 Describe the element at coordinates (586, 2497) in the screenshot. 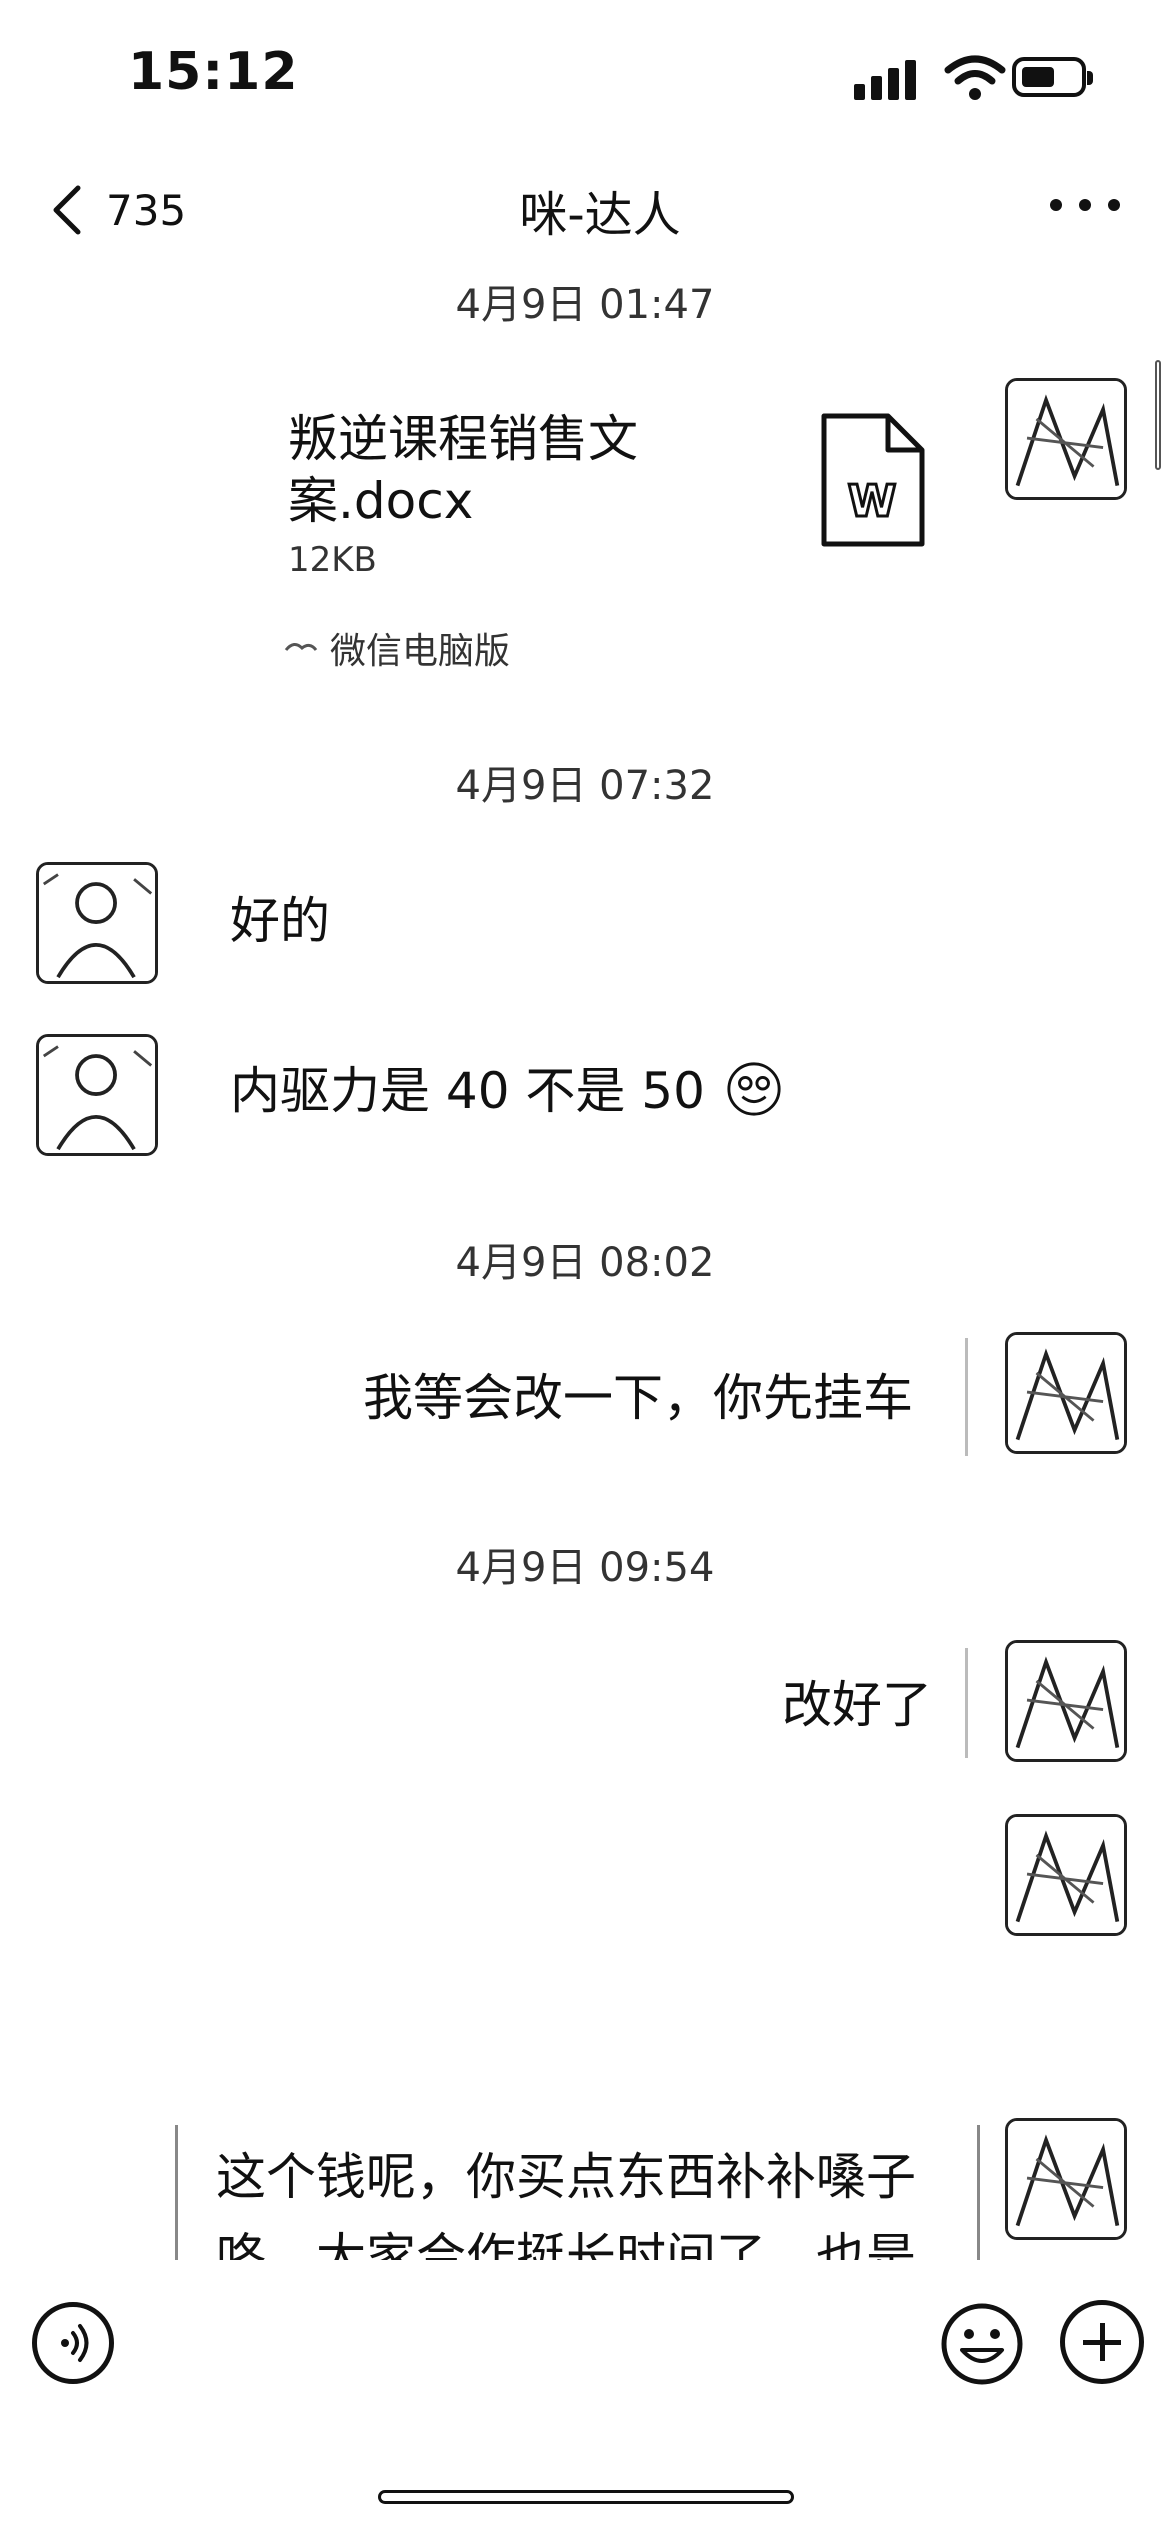

I see `home-indicator` at that location.